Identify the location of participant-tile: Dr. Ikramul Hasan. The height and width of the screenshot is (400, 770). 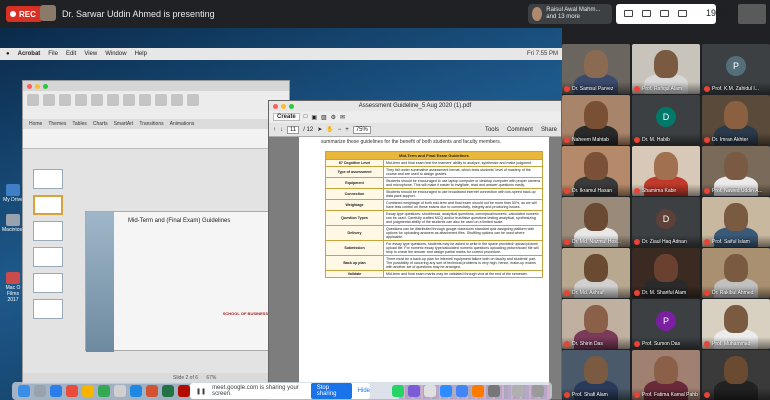
(596, 171).